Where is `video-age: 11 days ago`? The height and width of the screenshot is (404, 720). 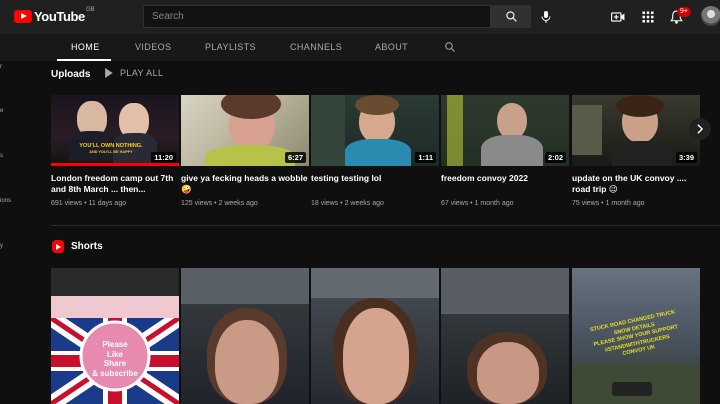
video-age: 11 days ago is located at coordinates (107, 203).